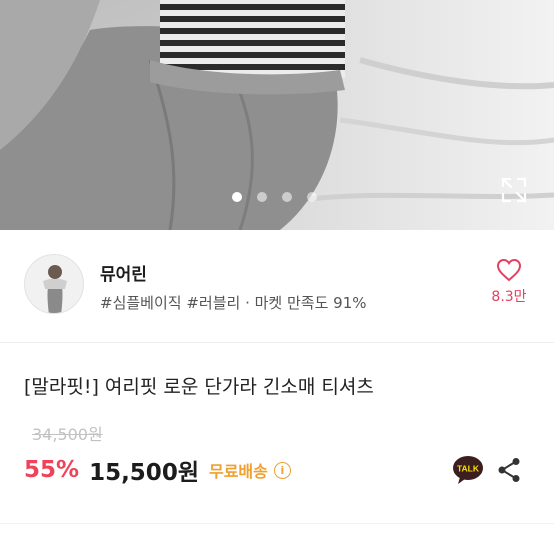 The width and height of the screenshot is (554, 554). What do you see at coordinates (509, 270) in the screenshot?
I see `heart-icon` at bounding box center [509, 270].